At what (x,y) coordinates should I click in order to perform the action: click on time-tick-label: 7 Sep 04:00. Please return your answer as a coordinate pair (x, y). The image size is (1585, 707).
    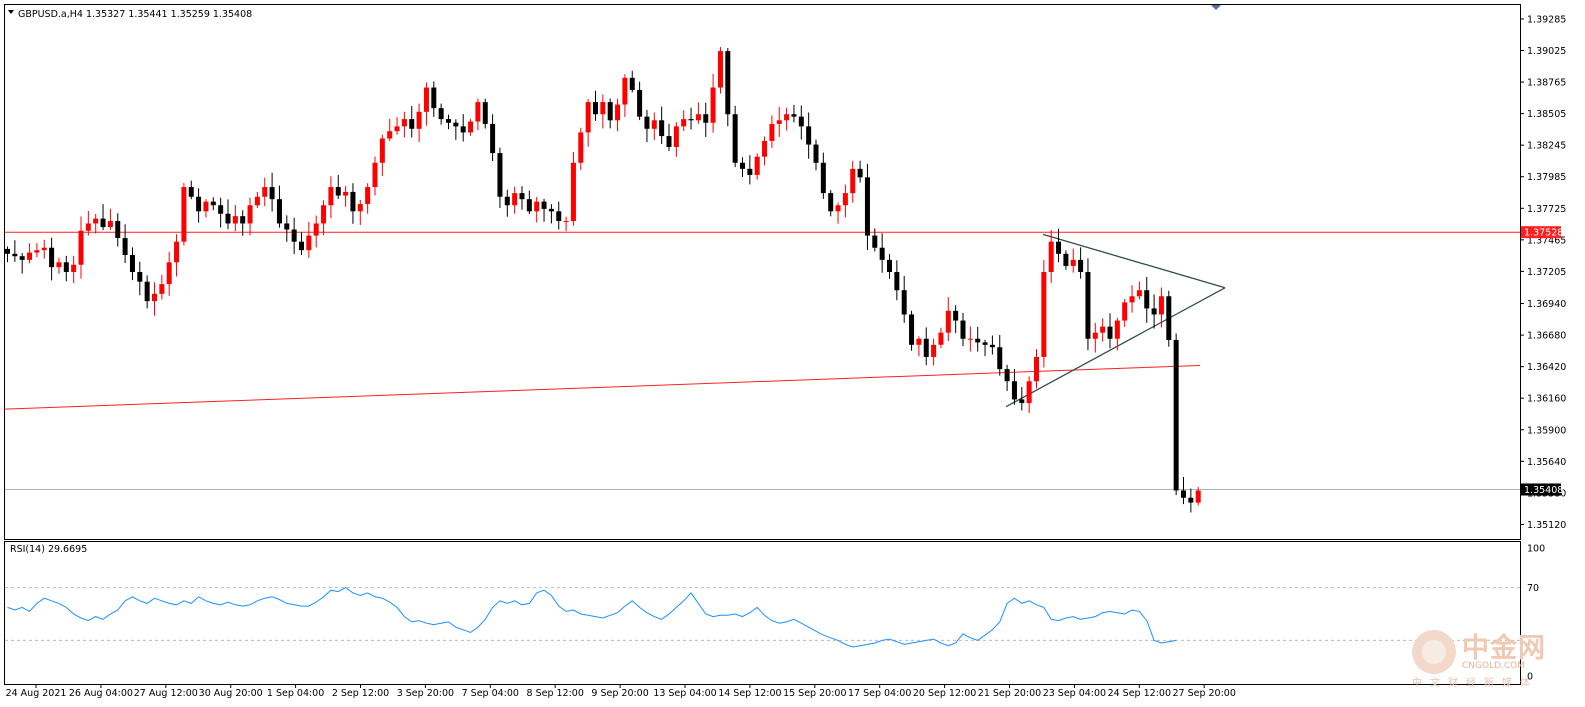
    Looking at the image, I should click on (490, 693).